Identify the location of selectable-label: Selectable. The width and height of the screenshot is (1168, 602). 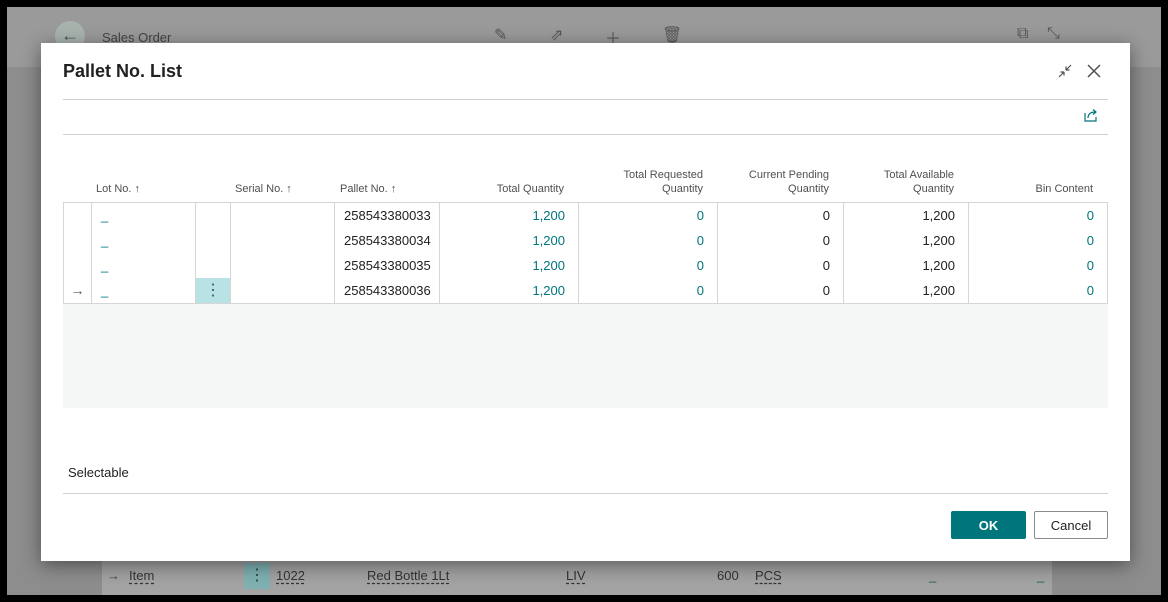
(98, 472).